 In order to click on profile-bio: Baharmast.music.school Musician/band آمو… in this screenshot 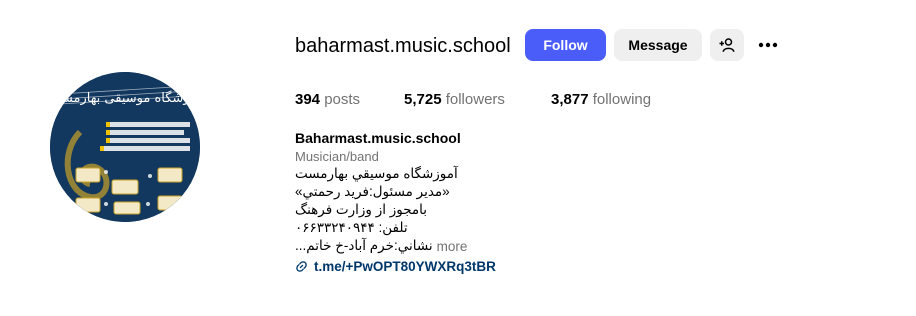, I will do `click(425, 203)`.